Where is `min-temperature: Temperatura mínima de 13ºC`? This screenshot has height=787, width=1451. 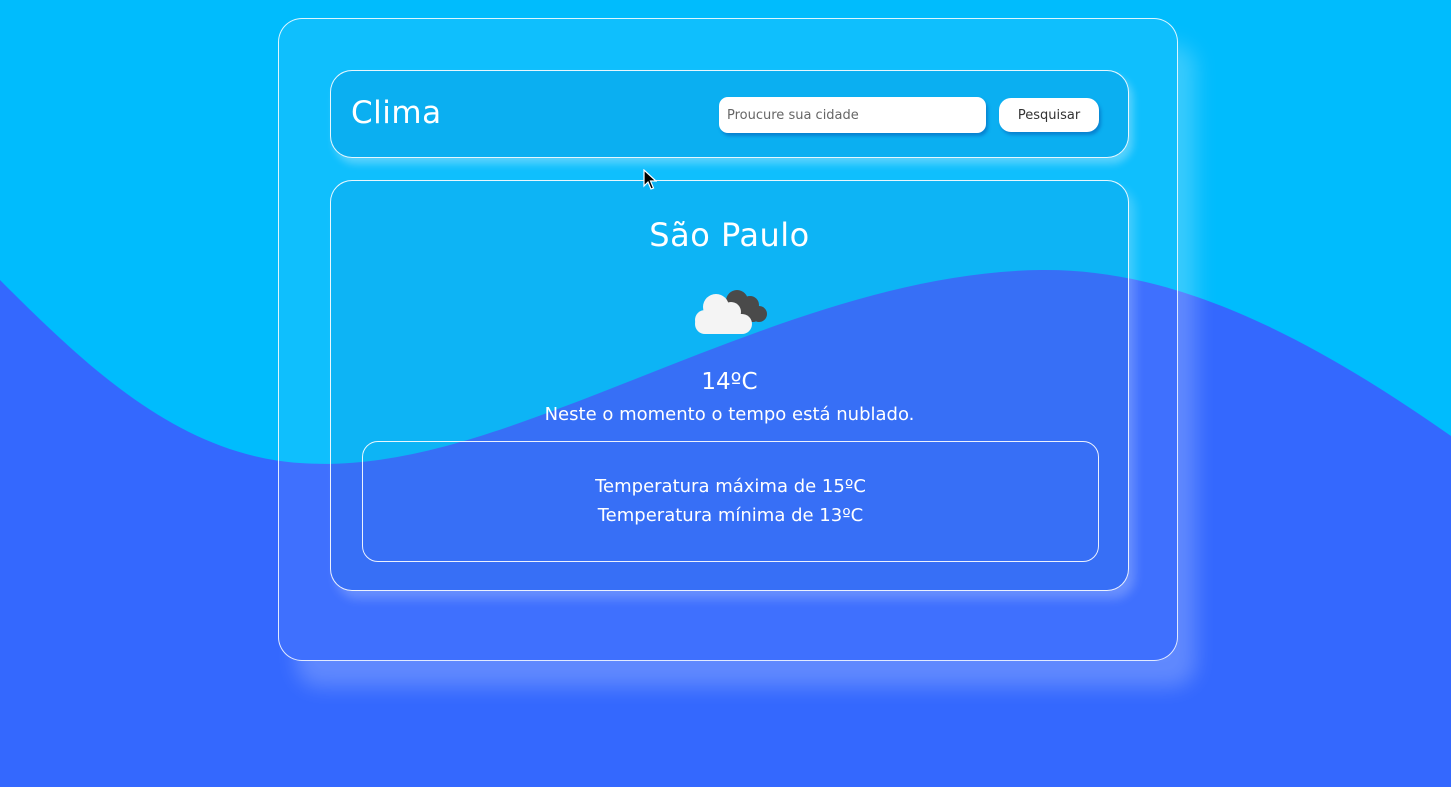
min-temperature: Temperatura mínima de 13ºC is located at coordinates (730, 515).